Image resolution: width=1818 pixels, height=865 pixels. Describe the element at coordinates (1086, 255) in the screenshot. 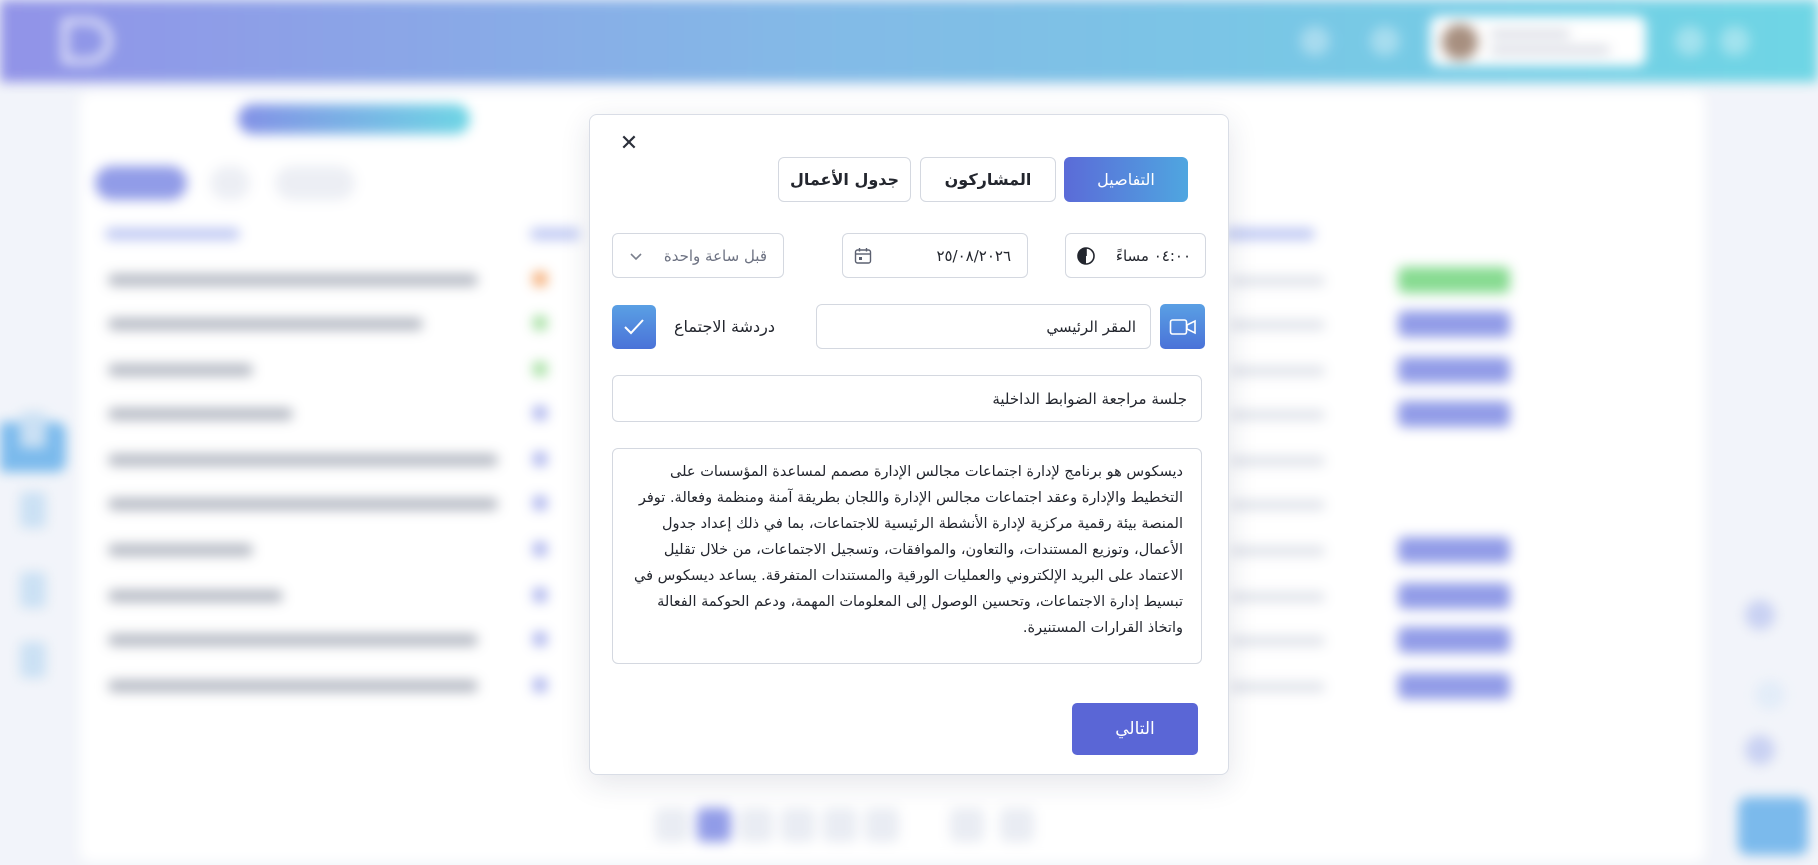

I see `clock-icon` at that location.